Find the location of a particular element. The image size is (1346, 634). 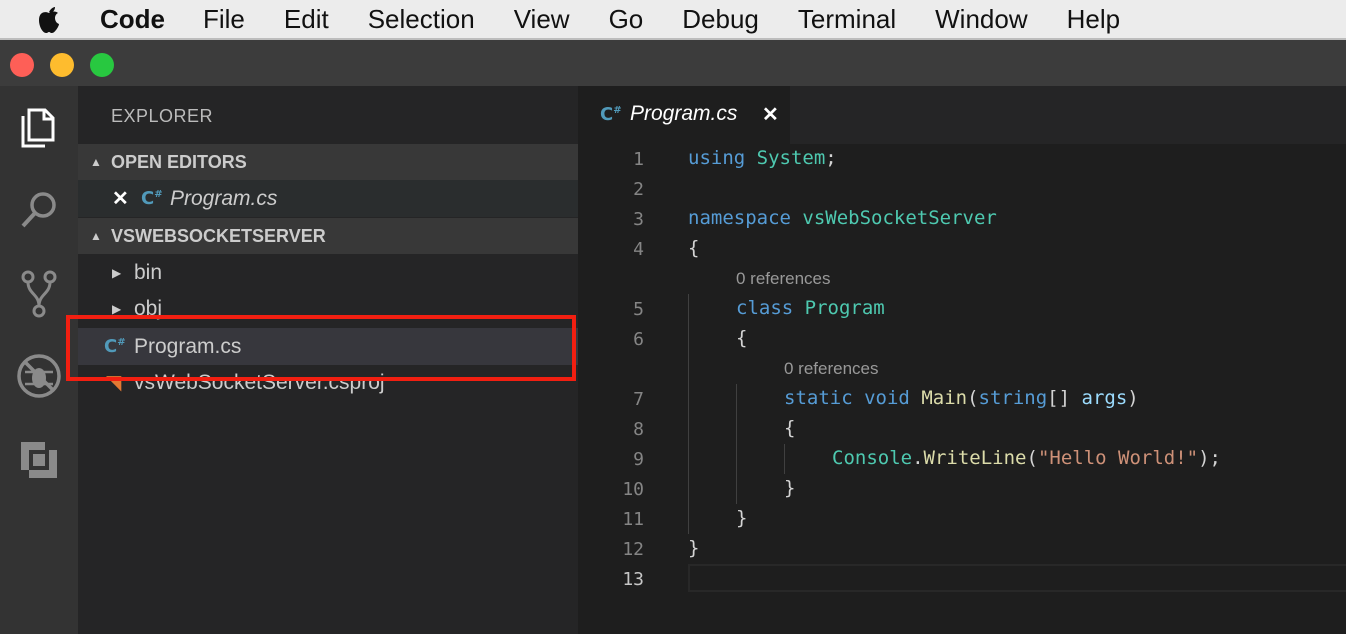

line-number: 8 is located at coordinates (638, 429).